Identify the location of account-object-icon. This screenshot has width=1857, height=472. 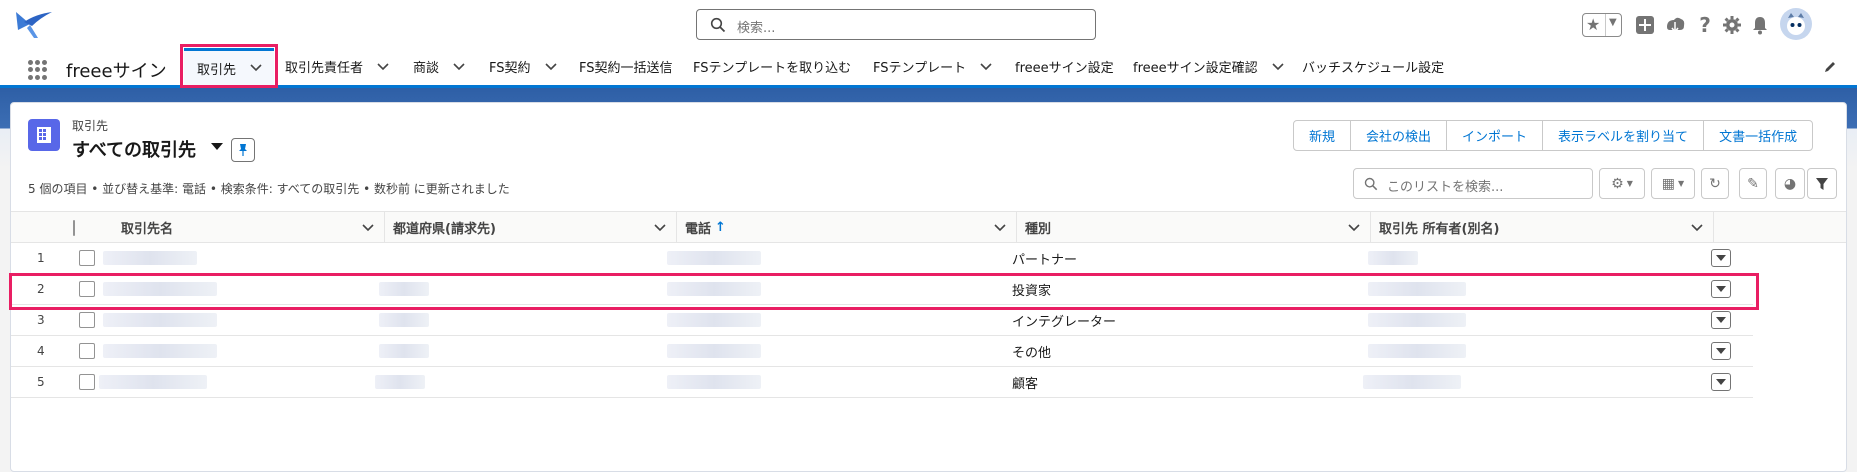
(44, 135).